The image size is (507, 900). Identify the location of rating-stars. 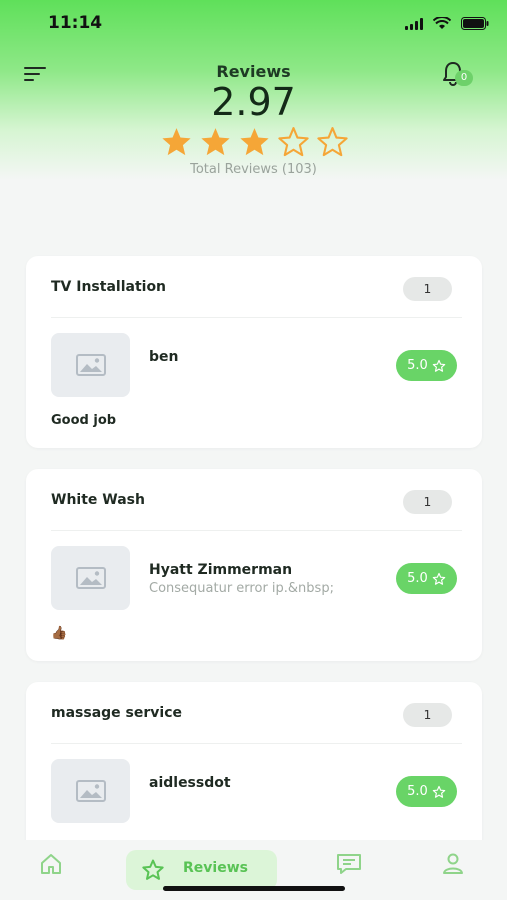
(254, 142).